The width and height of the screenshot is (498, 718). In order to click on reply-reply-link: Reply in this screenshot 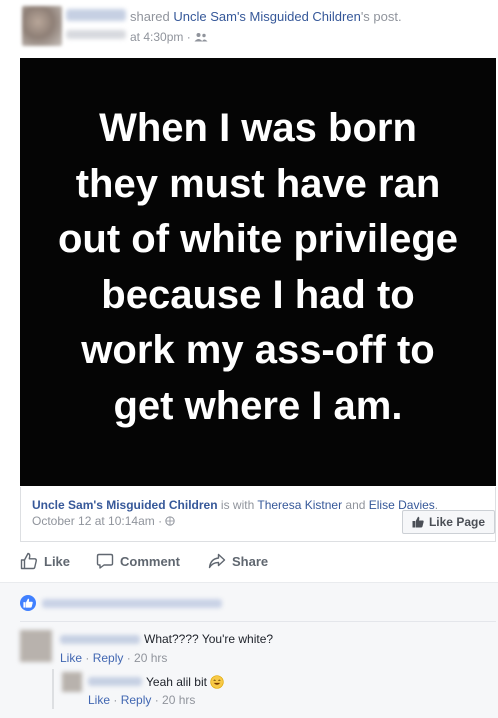, I will do `click(136, 700)`.